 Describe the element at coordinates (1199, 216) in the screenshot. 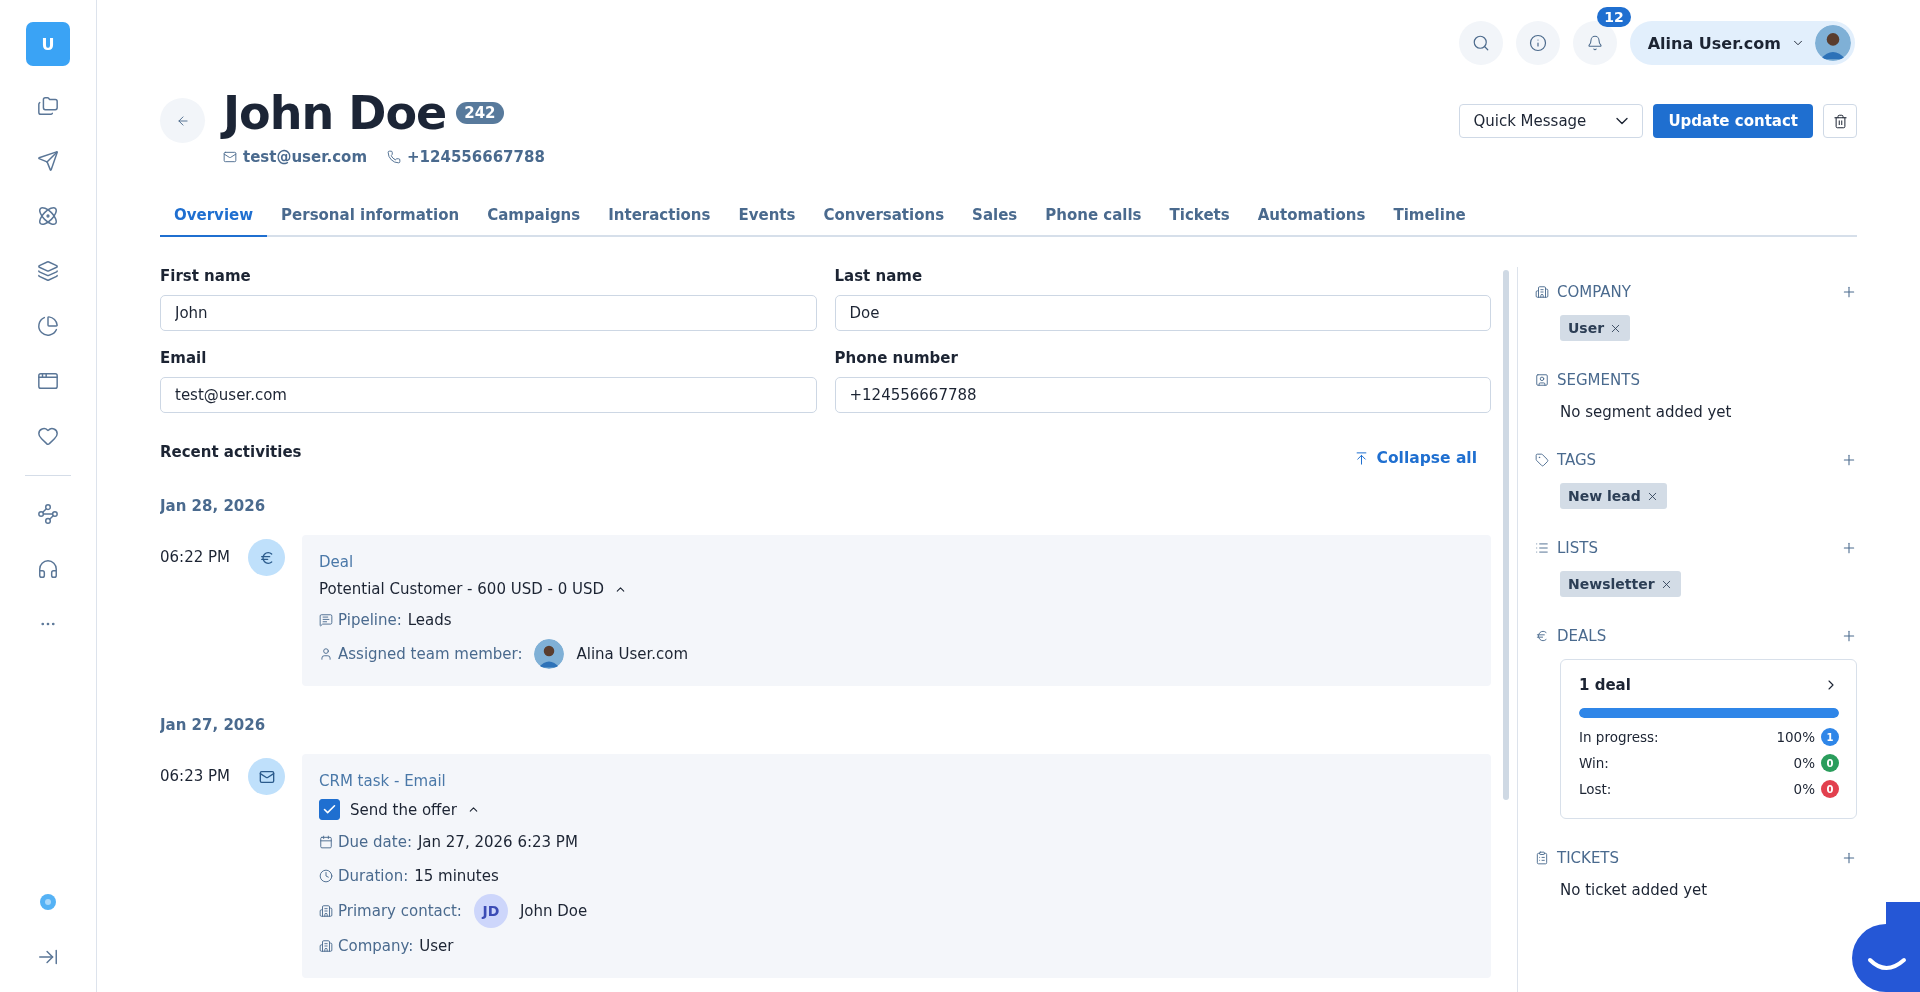

I see `tab: Tickets` at that location.